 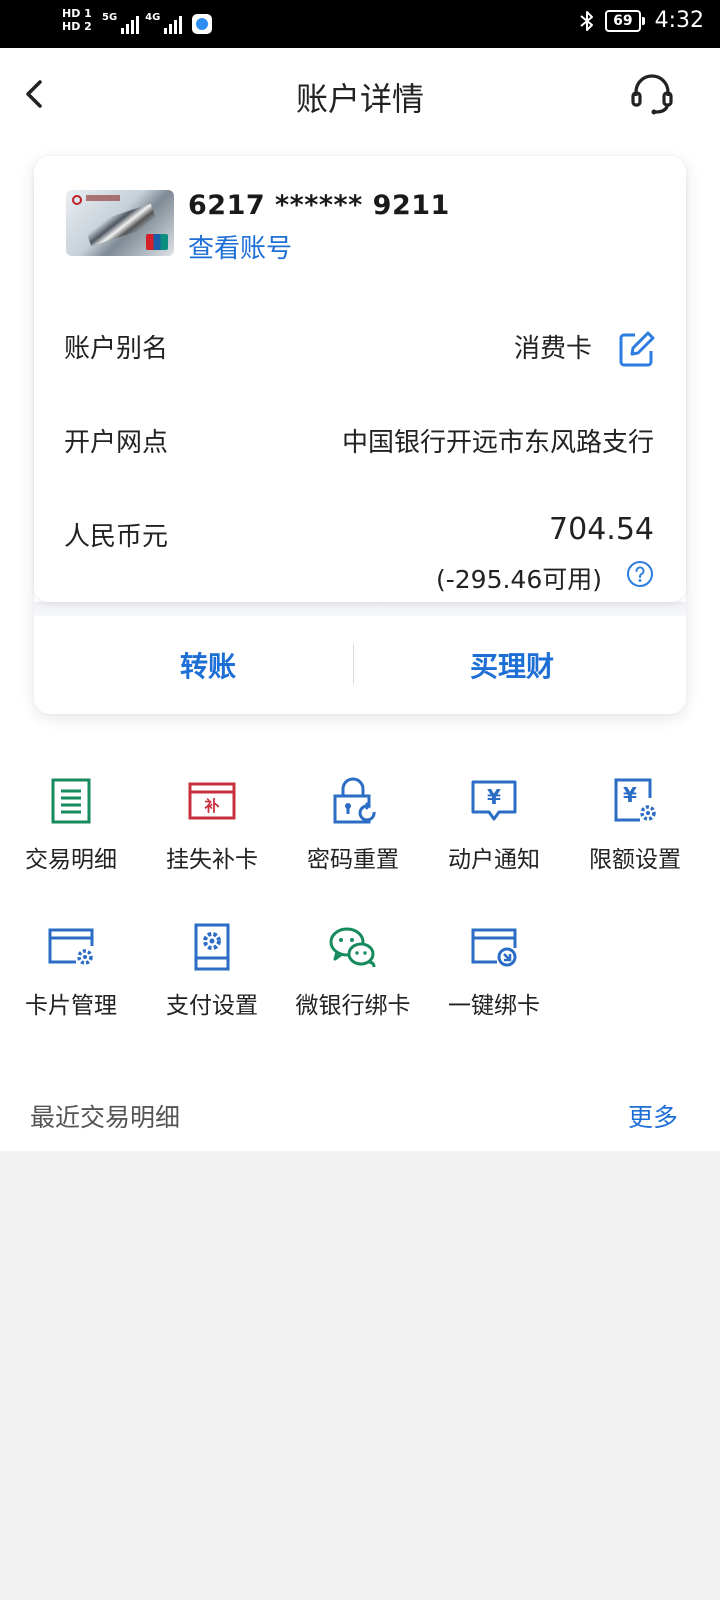 What do you see at coordinates (212, 947) in the screenshot?
I see `payment-settings-icon` at bounding box center [212, 947].